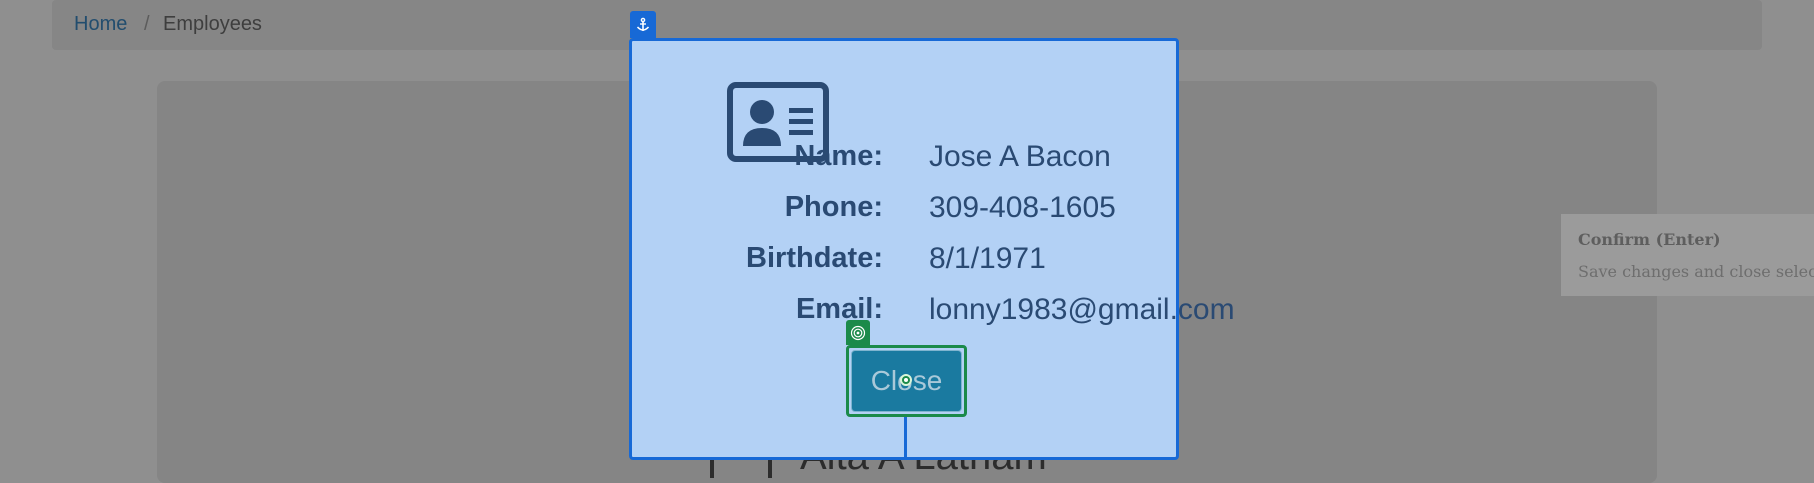  I want to click on phone-value: 309-408-1605, so click(1022, 207).